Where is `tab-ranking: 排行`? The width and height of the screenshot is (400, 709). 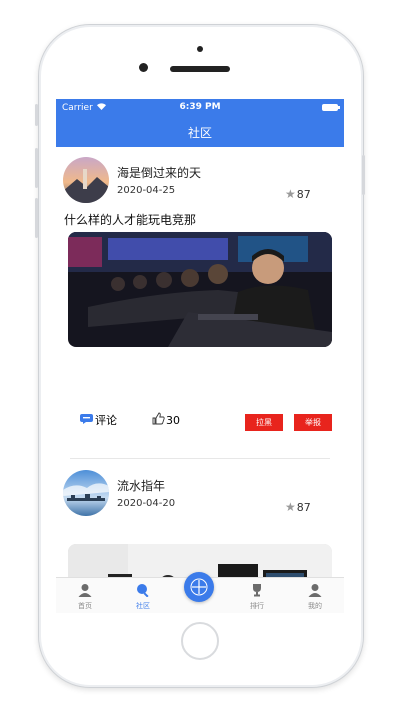
tab-ranking: 排行 is located at coordinates (257, 595).